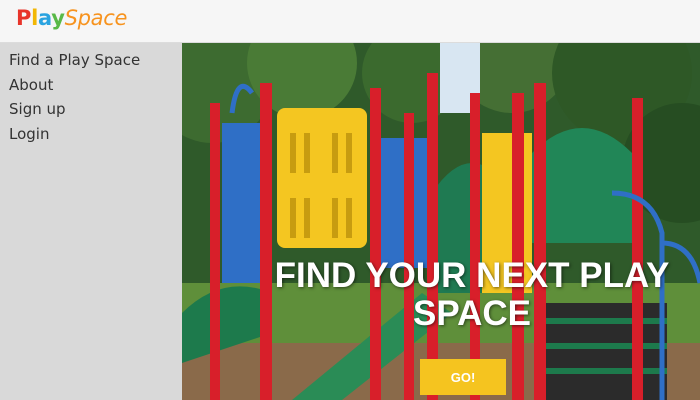 Image resolution: width=700 pixels, height=400 pixels. I want to click on top-bar: PlaySpace, so click(350, 21).